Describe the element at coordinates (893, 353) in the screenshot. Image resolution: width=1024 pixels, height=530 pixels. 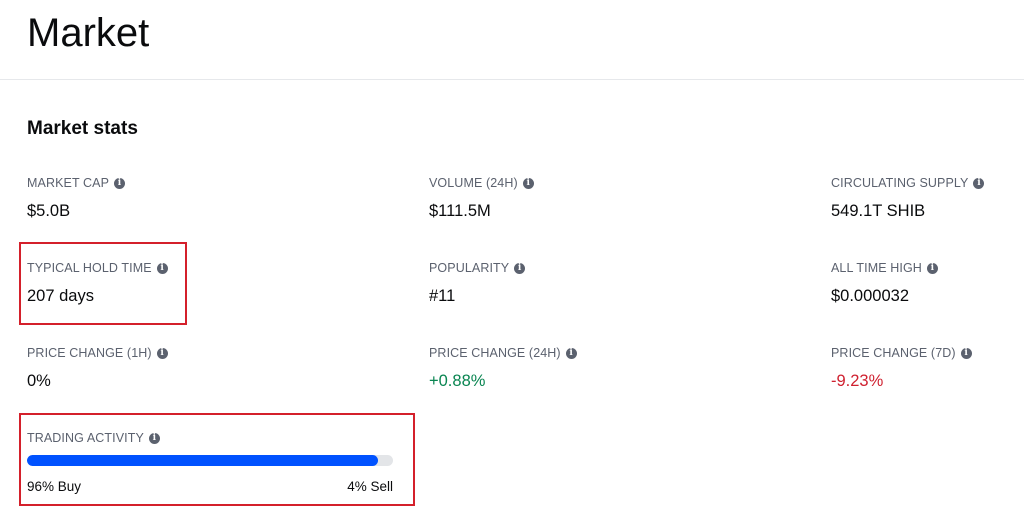
I see `stat-label: PRICE CHANGE (7D)` at that location.